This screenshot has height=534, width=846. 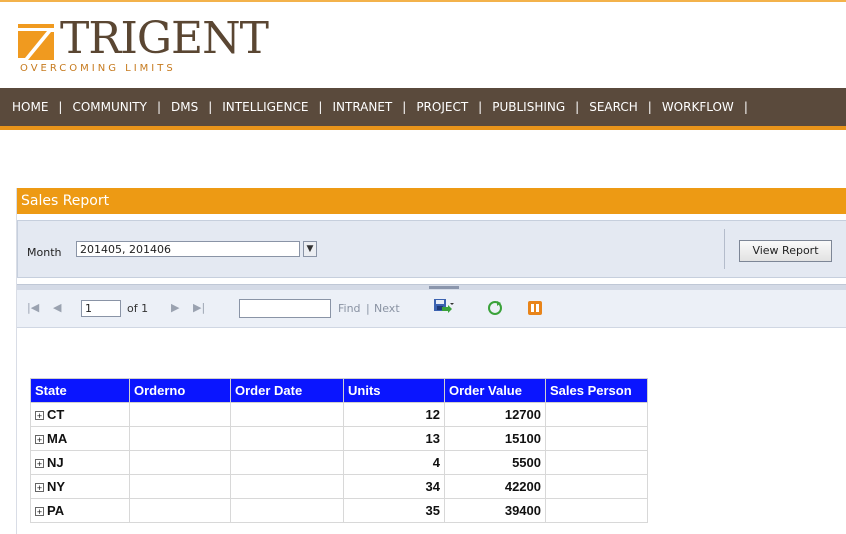 What do you see at coordinates (442, 107) in the screenshot?
I see `nav-project: PROJECT` at bounding box center [442, 107].